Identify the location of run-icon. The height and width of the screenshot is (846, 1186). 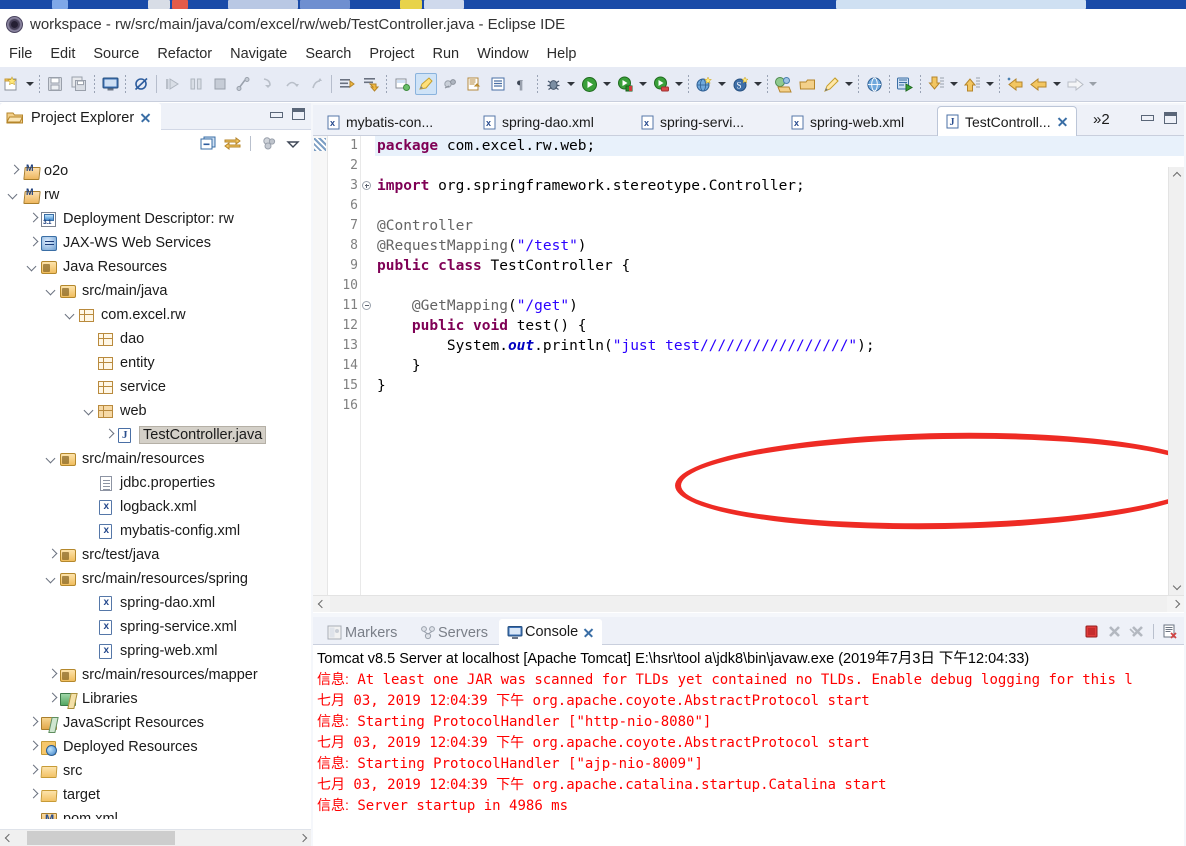
(589, 84).